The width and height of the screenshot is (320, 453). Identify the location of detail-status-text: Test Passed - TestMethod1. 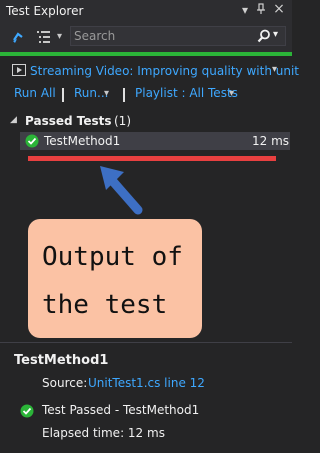
(121, 410).